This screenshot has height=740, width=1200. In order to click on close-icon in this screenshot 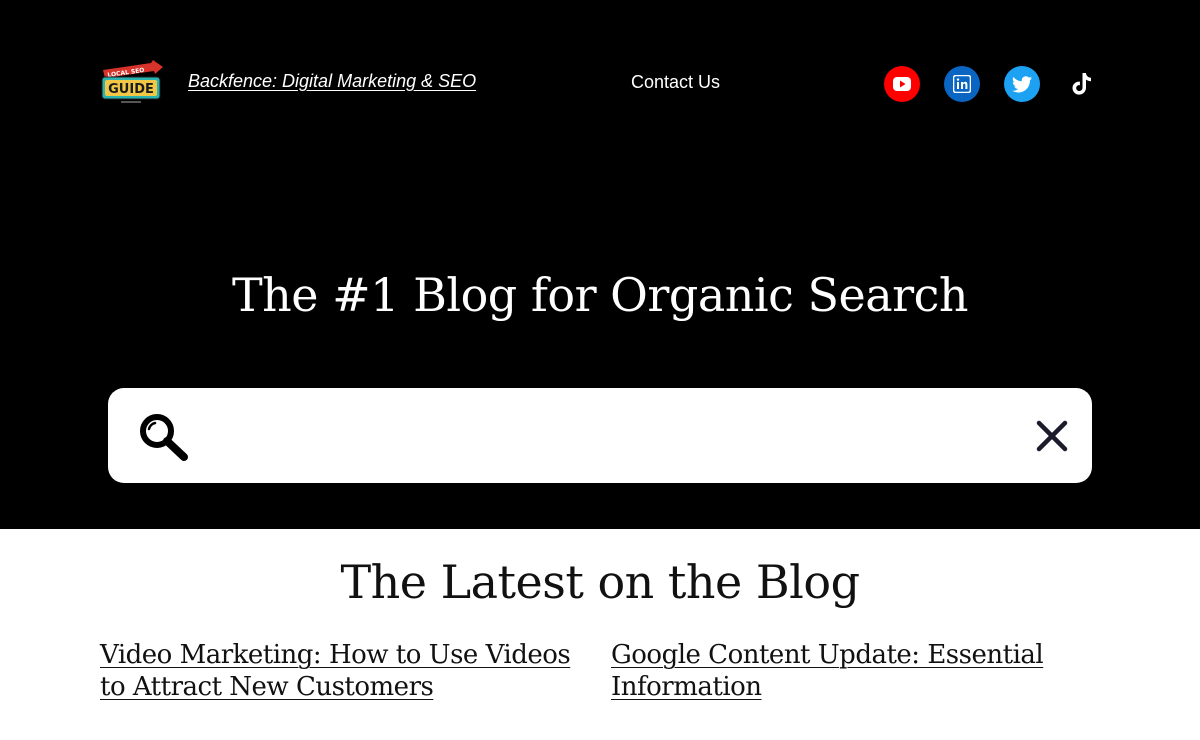, I will do `click(1052, 436)`.